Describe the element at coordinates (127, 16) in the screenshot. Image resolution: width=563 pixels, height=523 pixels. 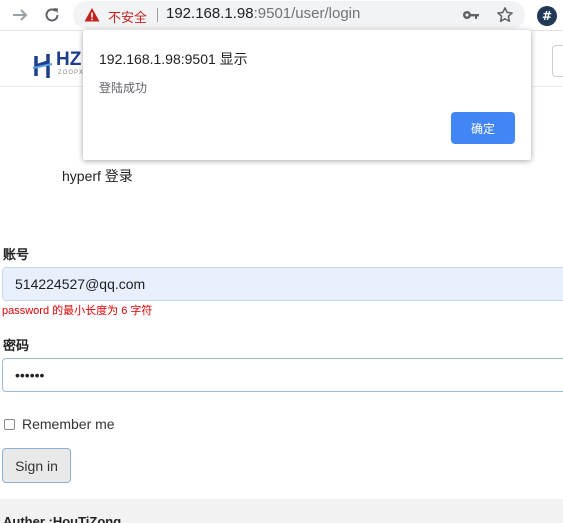
I see `security-status: 不安全` at that location.